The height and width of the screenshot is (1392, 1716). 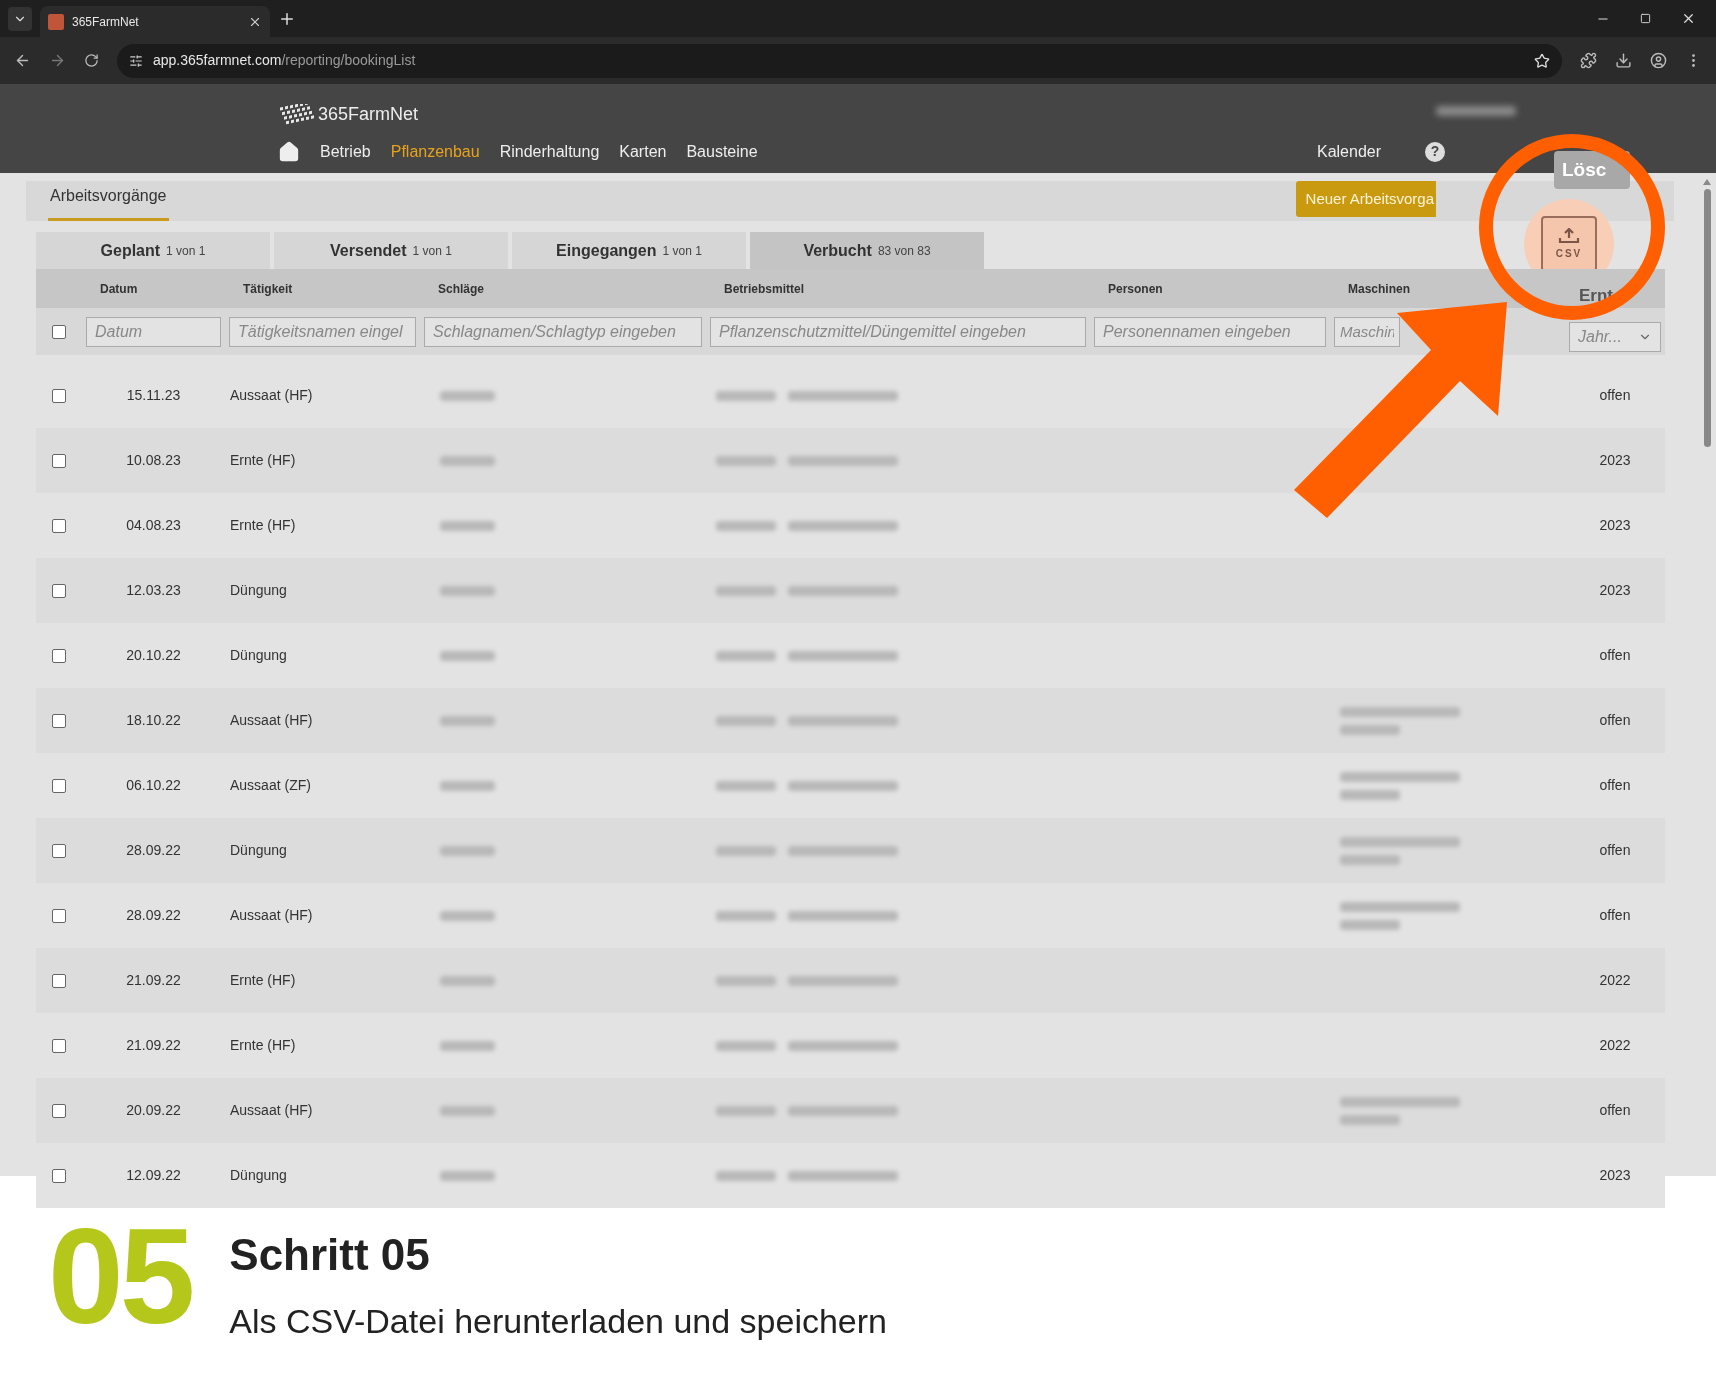 I want to click on close-window-icon, so click(x=1688, y=18).